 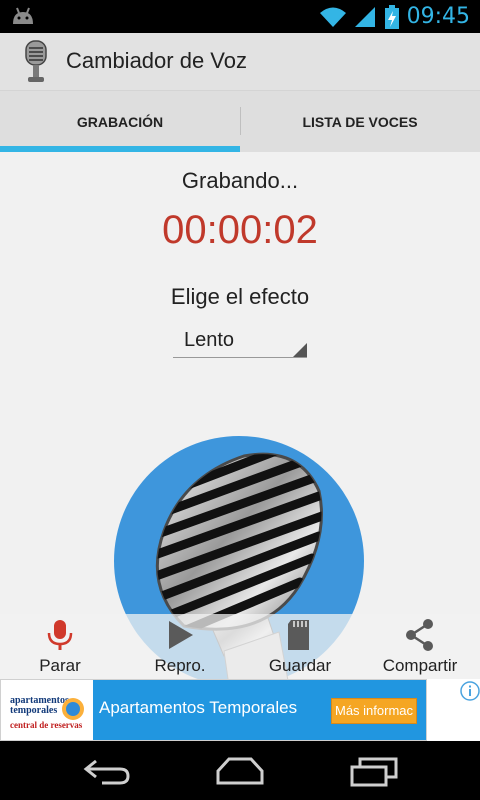 I want to click on play-button: Repro., so click(x=180, y=646).